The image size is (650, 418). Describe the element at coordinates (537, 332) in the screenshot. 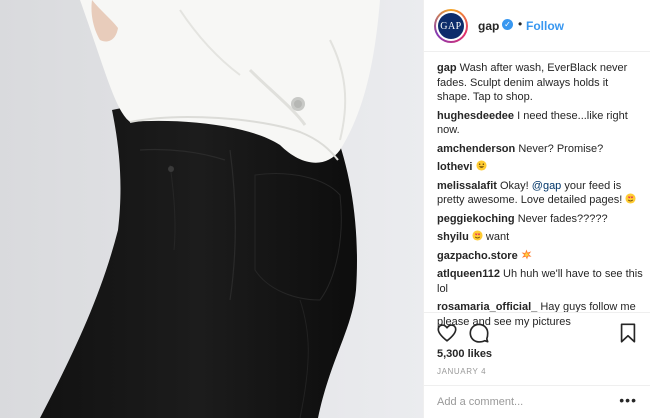

I see `post-actions` at that location.